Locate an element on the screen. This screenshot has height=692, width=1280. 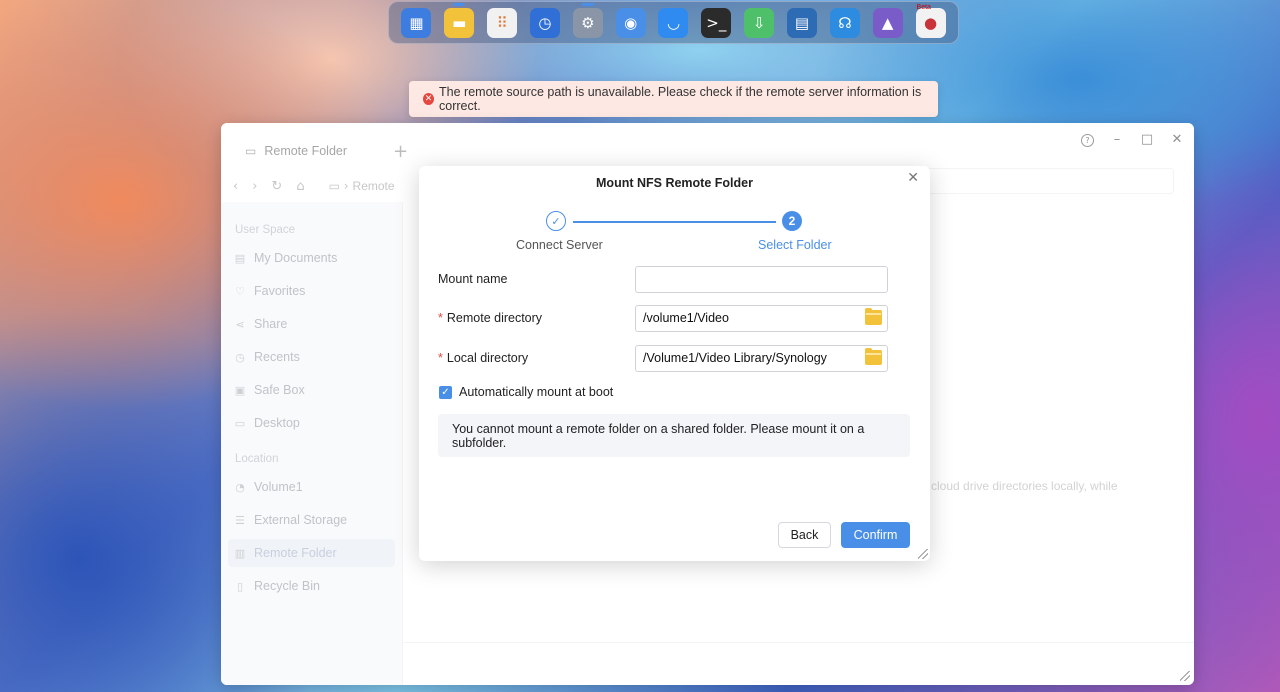
docker-glyph: ▤ is located at coordinates (802, 22).